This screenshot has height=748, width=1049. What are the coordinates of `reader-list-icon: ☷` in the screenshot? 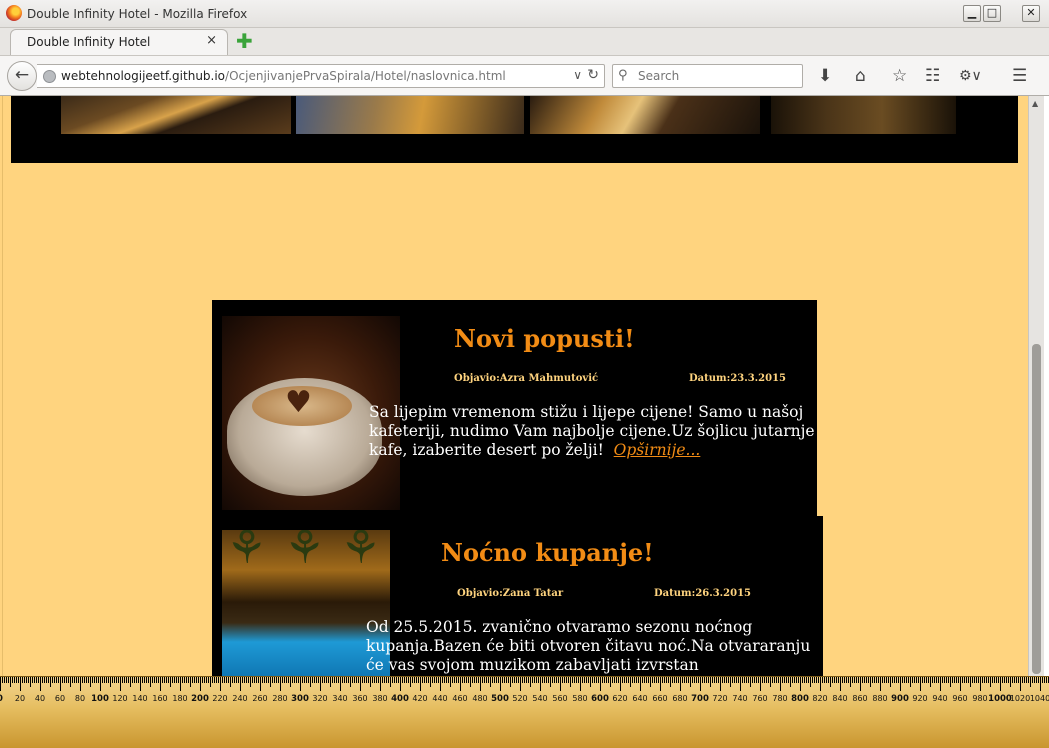 It's located at (932, 76).